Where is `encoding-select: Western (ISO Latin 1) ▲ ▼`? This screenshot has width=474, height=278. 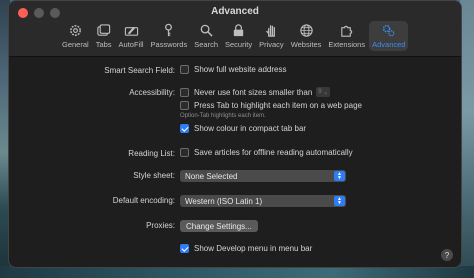 encoding-select: Western (ISO Latin 1) ▲ ▼ is located at coordinates (263, 201).